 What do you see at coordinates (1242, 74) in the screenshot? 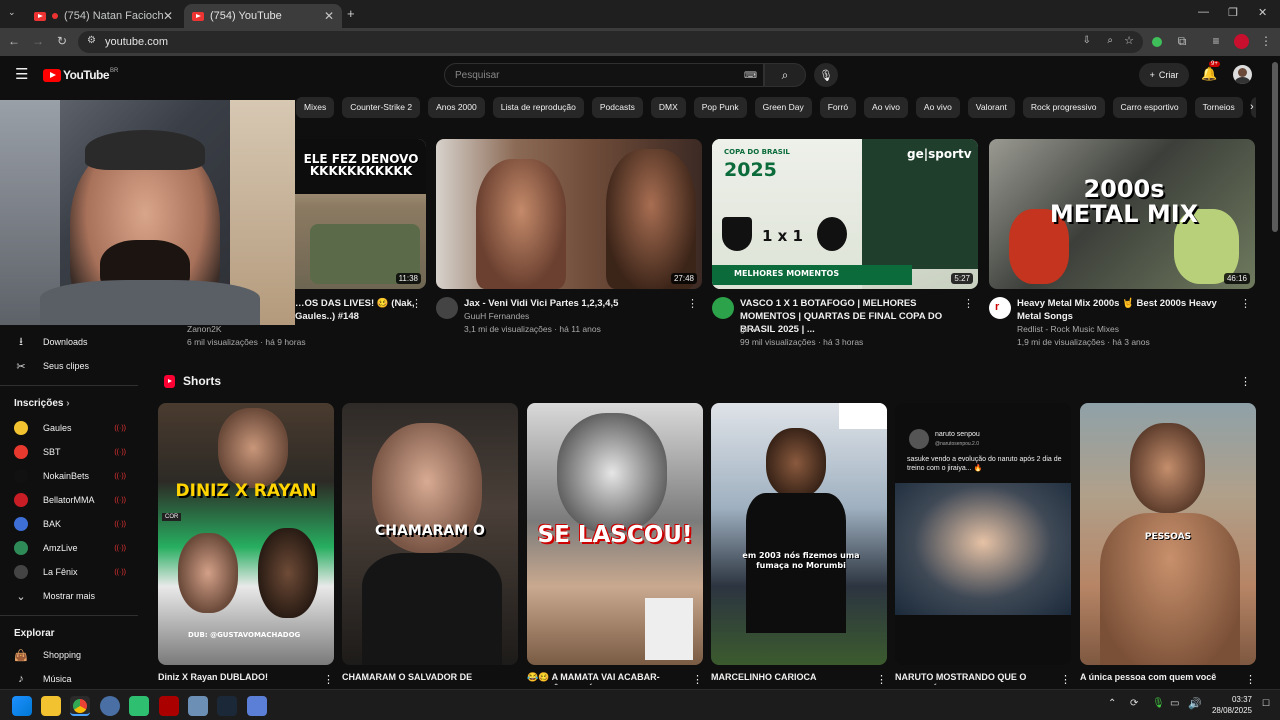
I see `account-avatar` at bounding box center [1242, 74].